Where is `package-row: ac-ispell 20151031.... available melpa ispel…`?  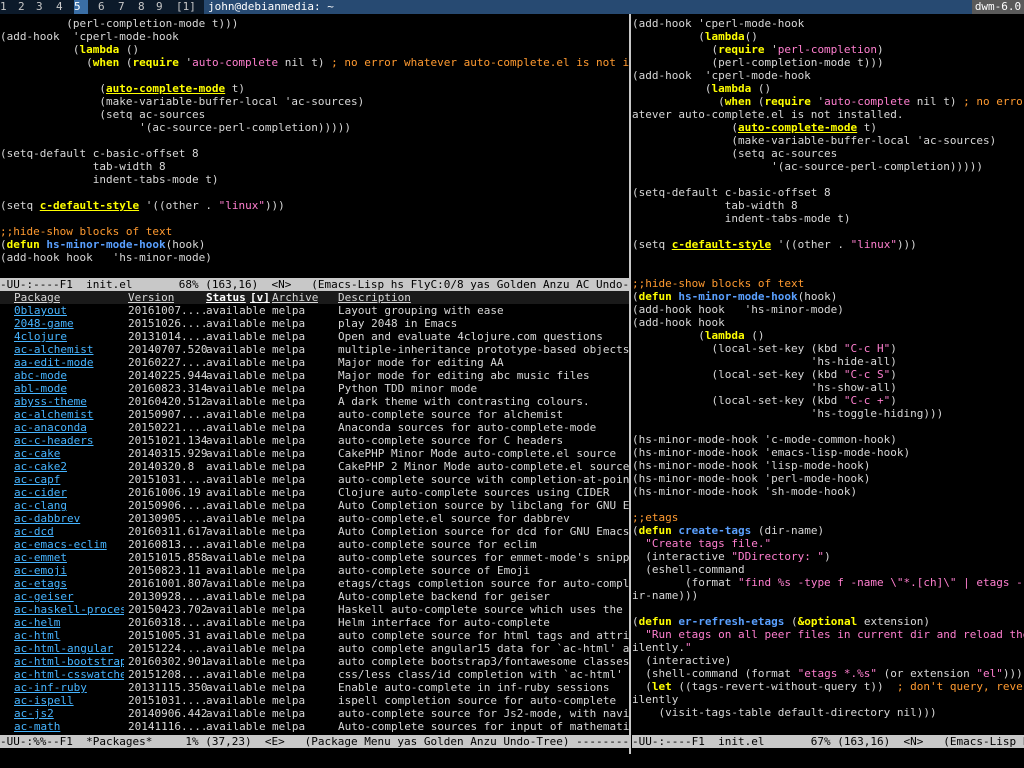 package-row: ac-ispell 20151031.... available melpa ispel… is located at coordinates (314, 700).